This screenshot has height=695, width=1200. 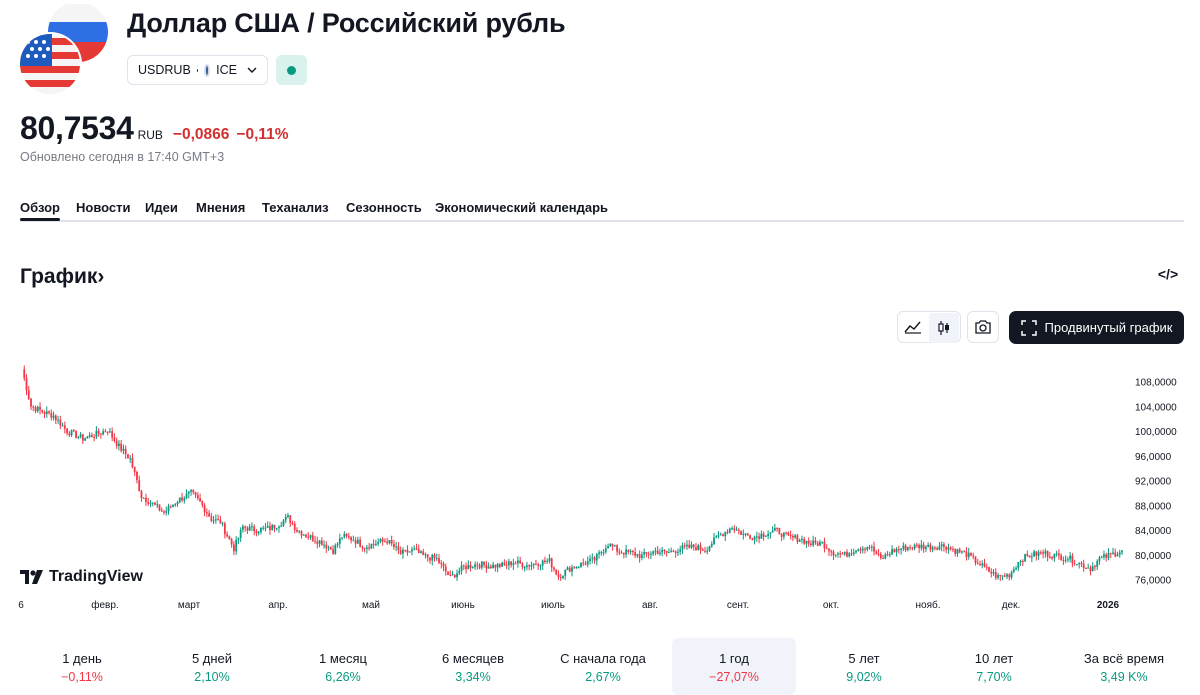 What do you see at coordinates (1108, 327) in the screenshot?
I see `advanced-chart-label: Продвинутый график` at bounding box center [1108, 327].